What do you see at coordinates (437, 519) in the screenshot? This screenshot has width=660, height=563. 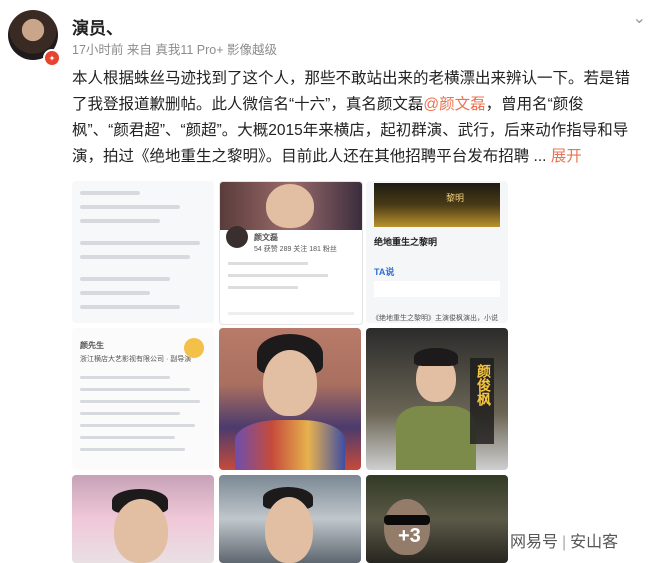 I see `image-9: +3` at bounding box center [437, 519].